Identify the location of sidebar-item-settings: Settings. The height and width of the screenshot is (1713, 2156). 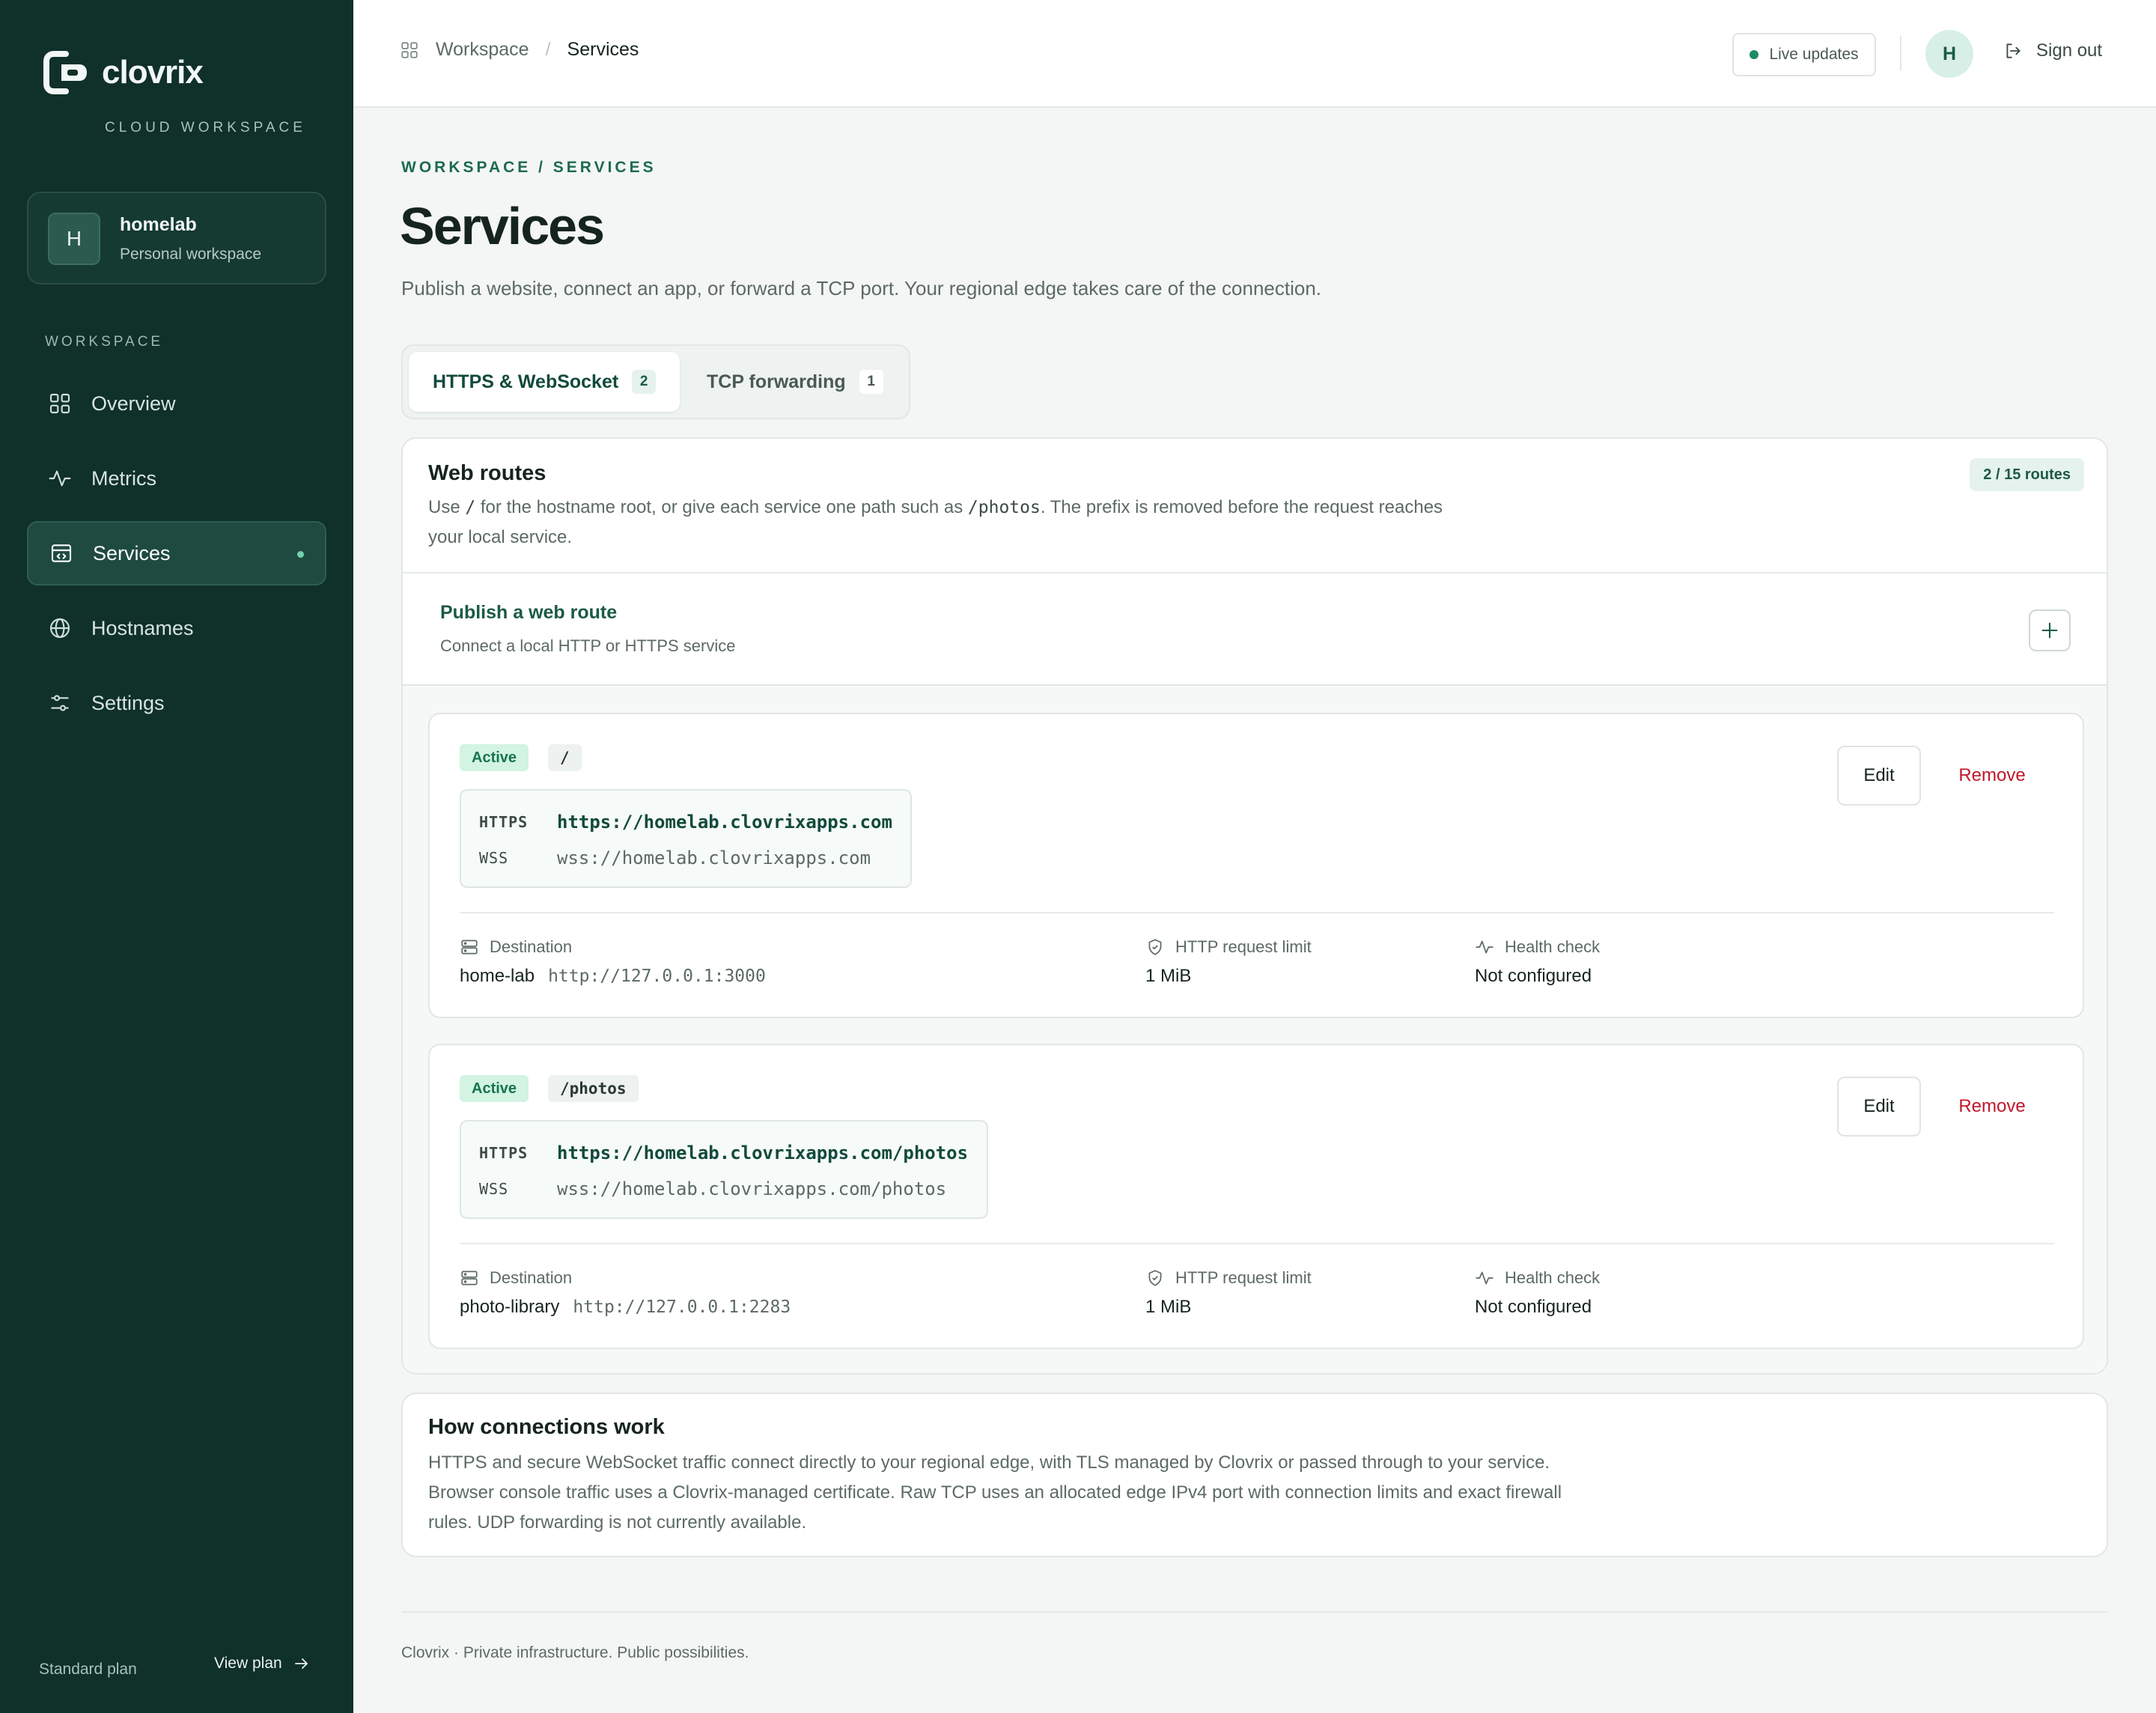
(176, 703).